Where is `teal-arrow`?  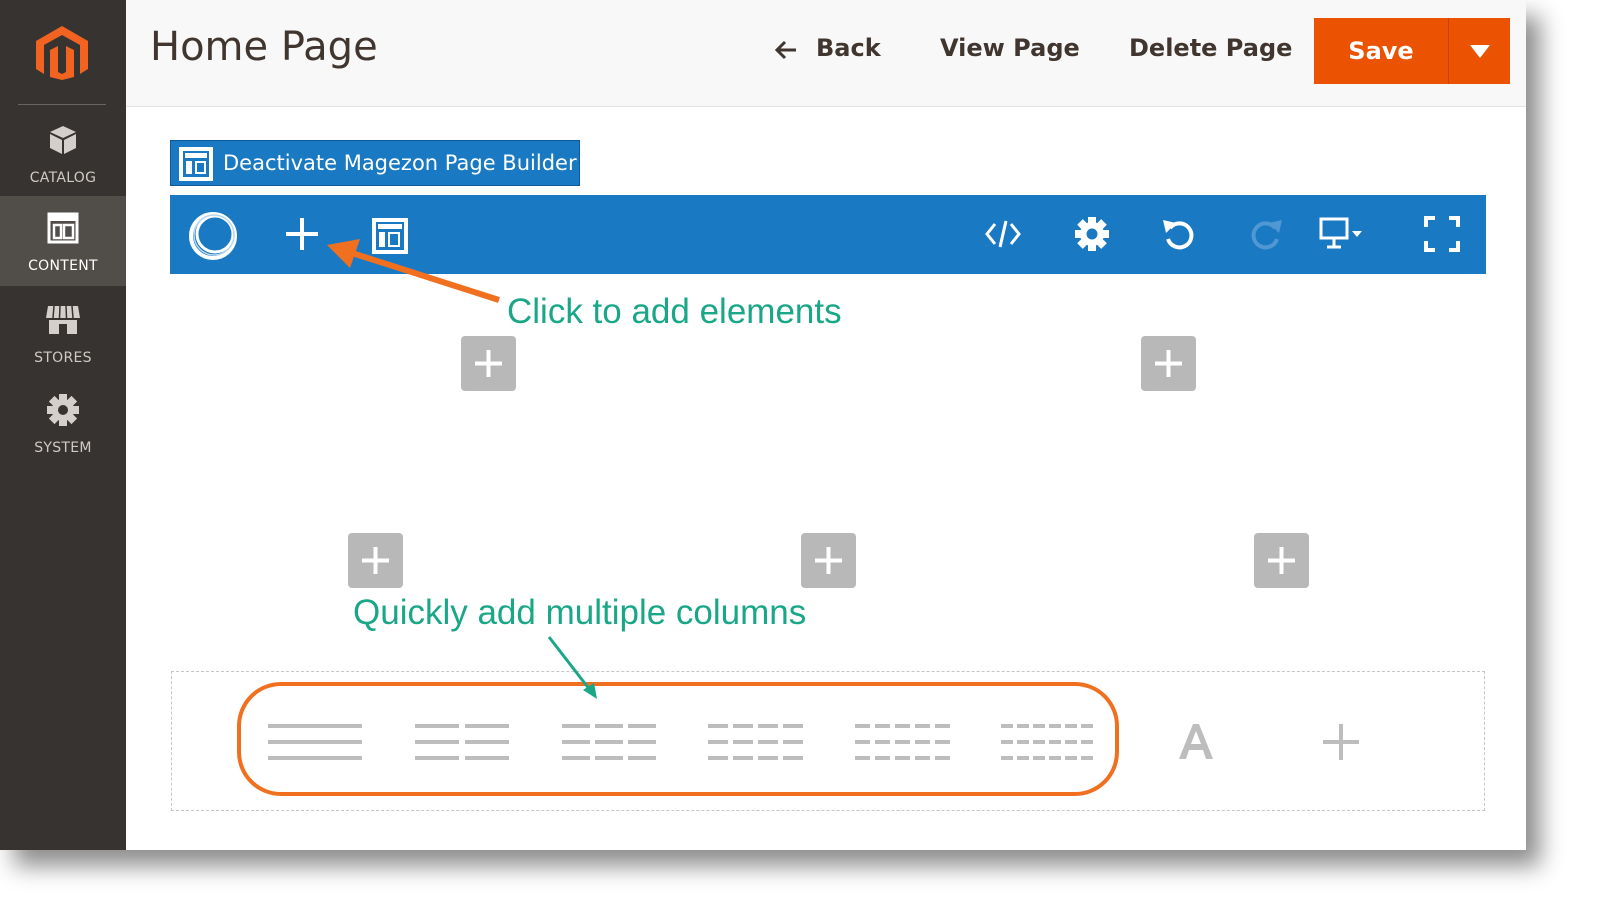 teal-arrow is located at coordinates (572, 667).